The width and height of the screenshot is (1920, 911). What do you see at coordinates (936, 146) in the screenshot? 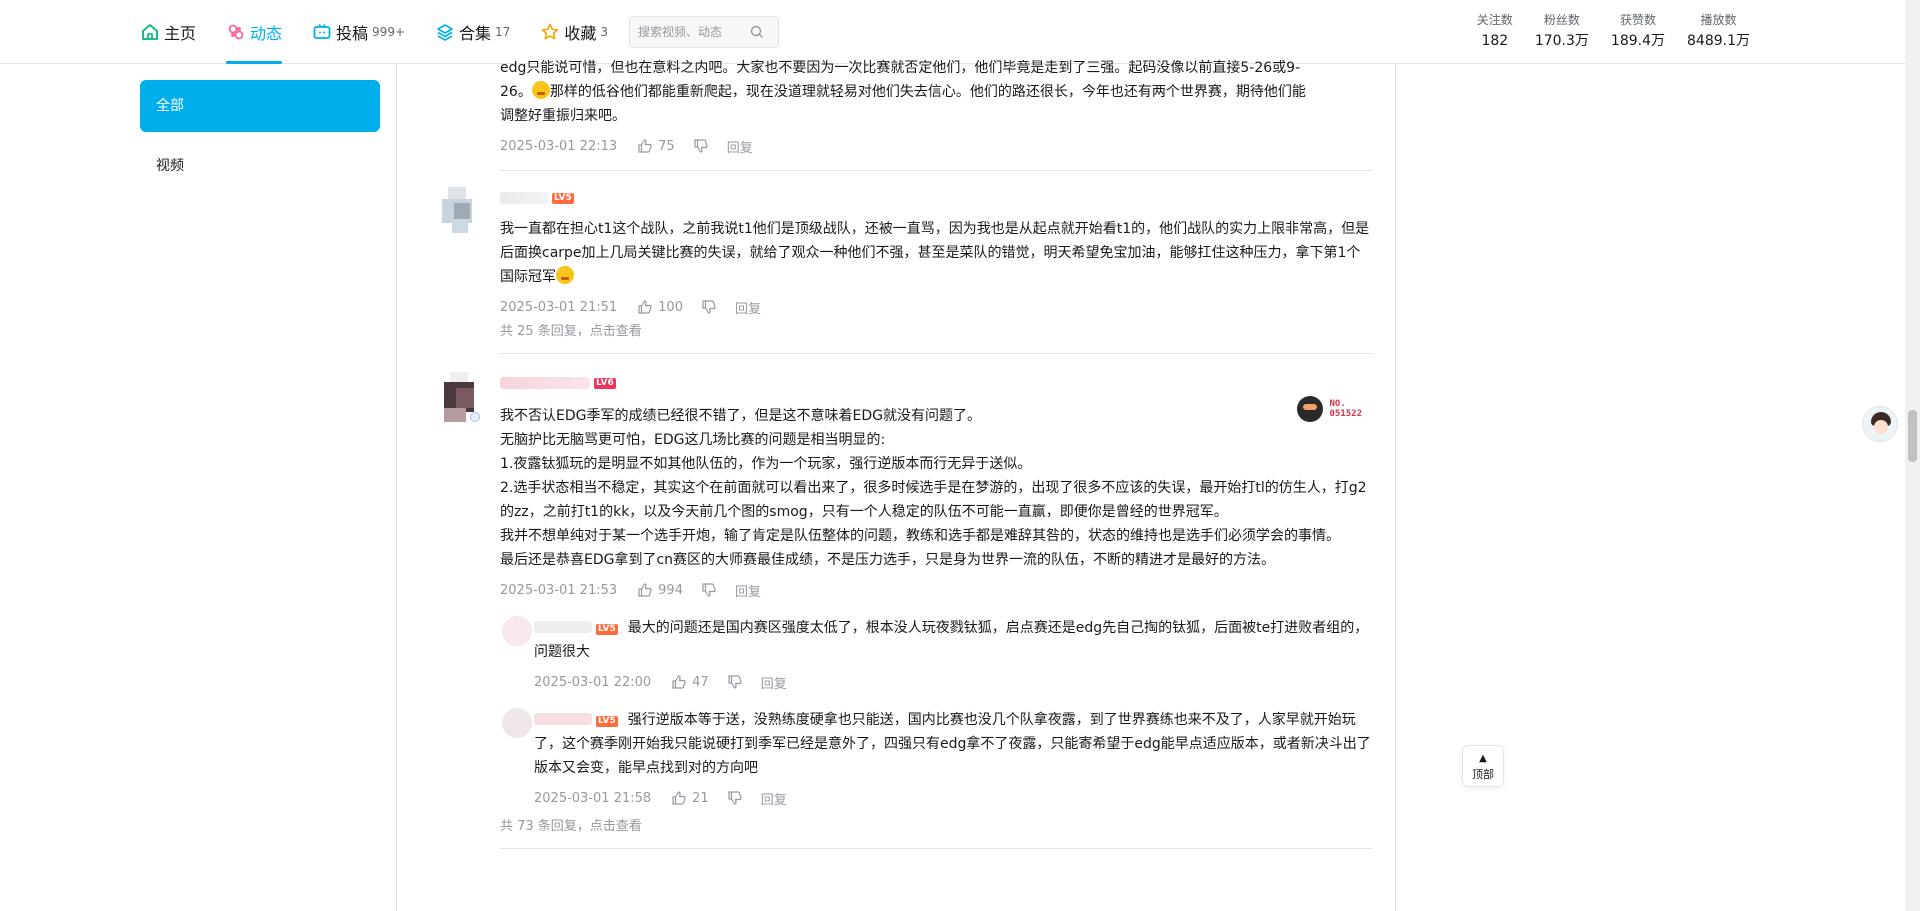
I see `comment-meta: 2025-03-01 22:13 75 回复` at bounding box center [936, 146].